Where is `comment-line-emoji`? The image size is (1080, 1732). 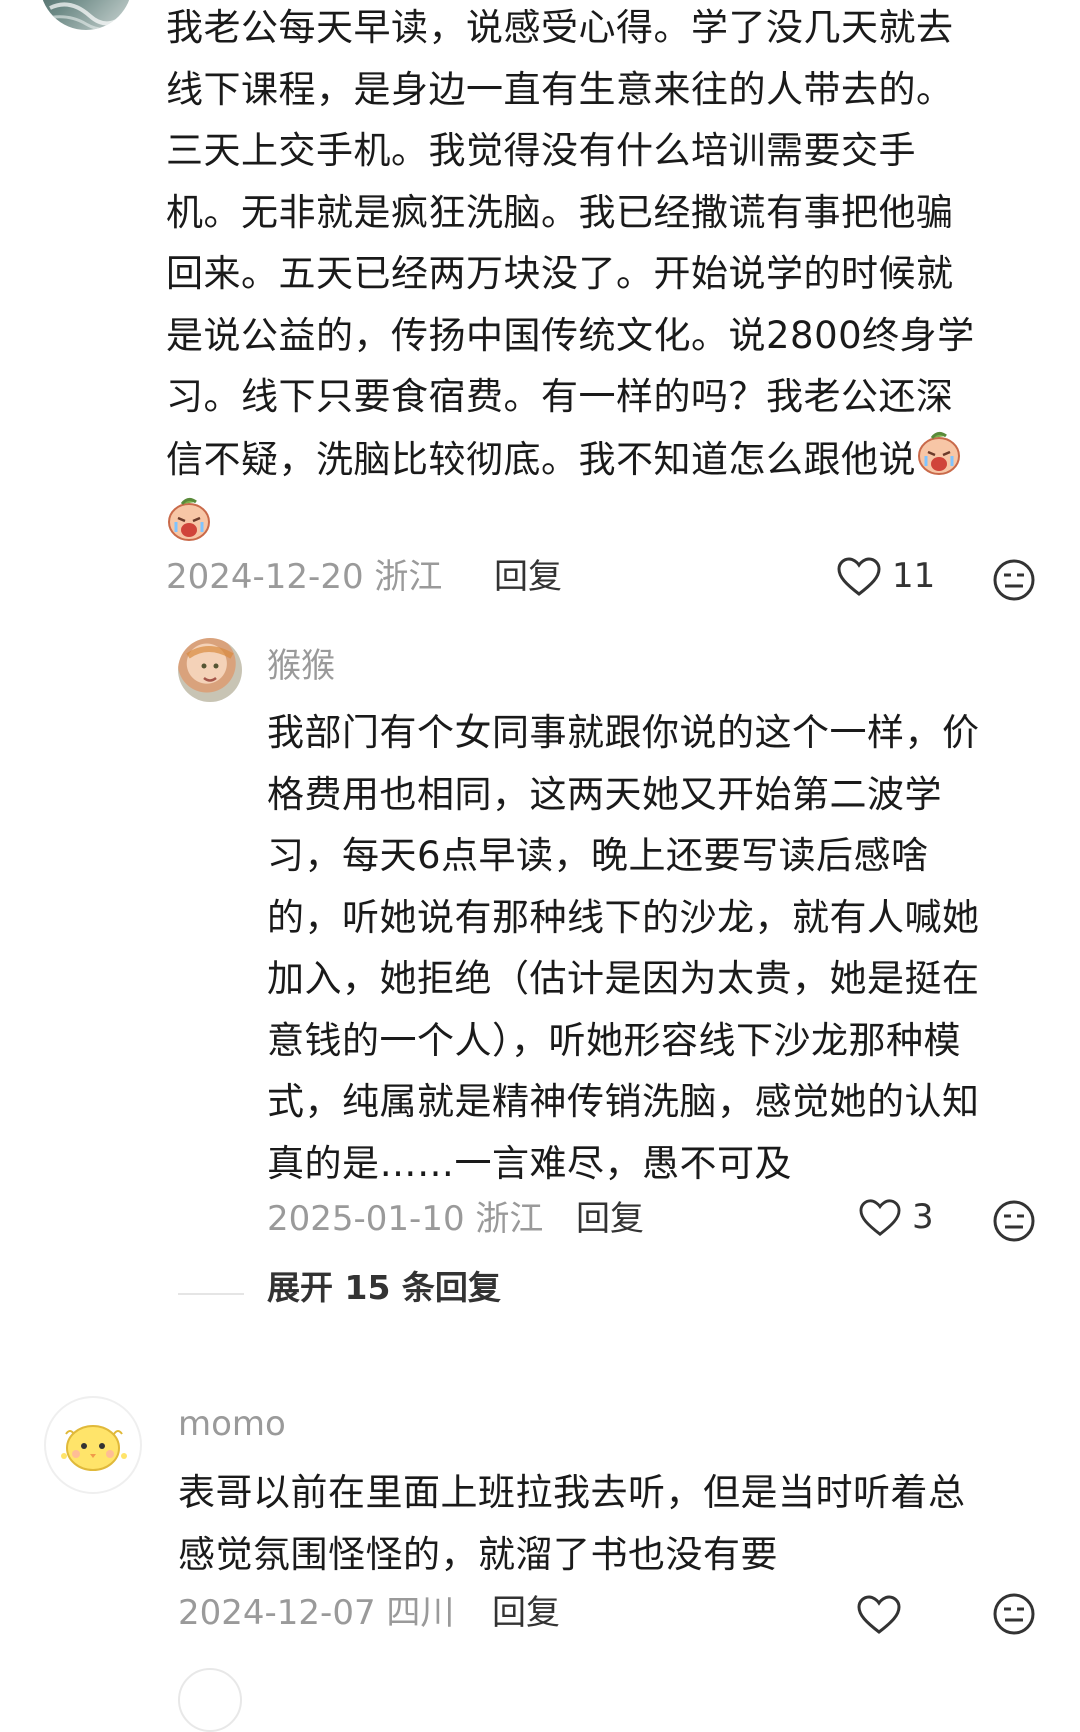 comment-line-emoji is located at coordinates (606, 524).